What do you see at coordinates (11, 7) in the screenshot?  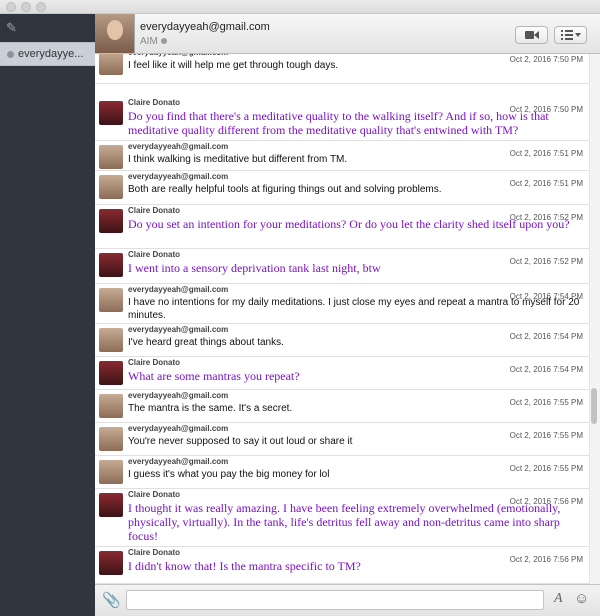 I see `close-window-button` at bounding box center [11, 7].